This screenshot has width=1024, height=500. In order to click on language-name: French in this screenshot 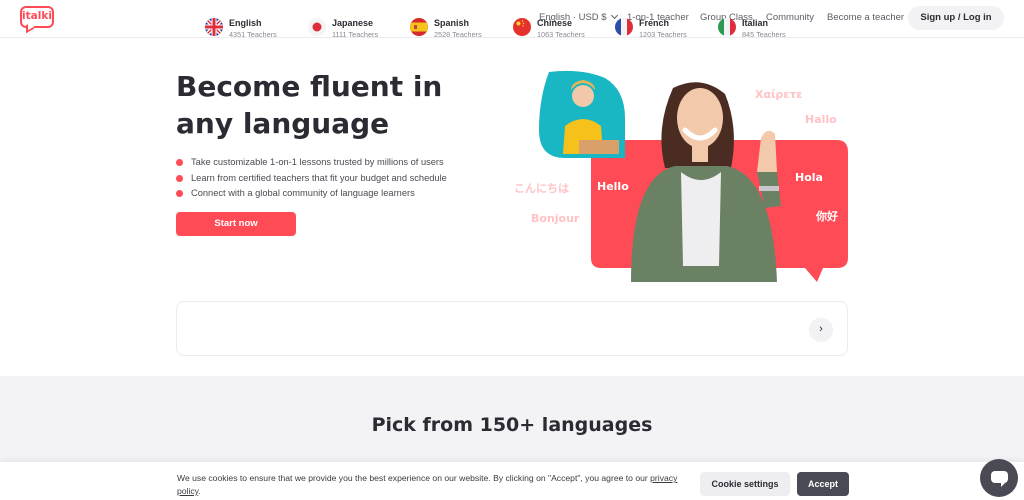, I will do `click(654, 23)`.